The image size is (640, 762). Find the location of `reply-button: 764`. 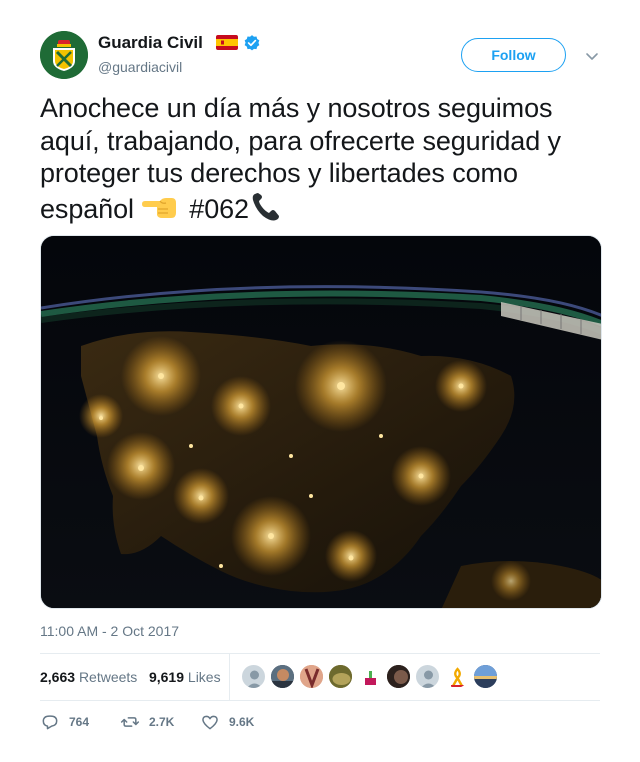

reply-button: 764 is located at coordinates (64, 722).